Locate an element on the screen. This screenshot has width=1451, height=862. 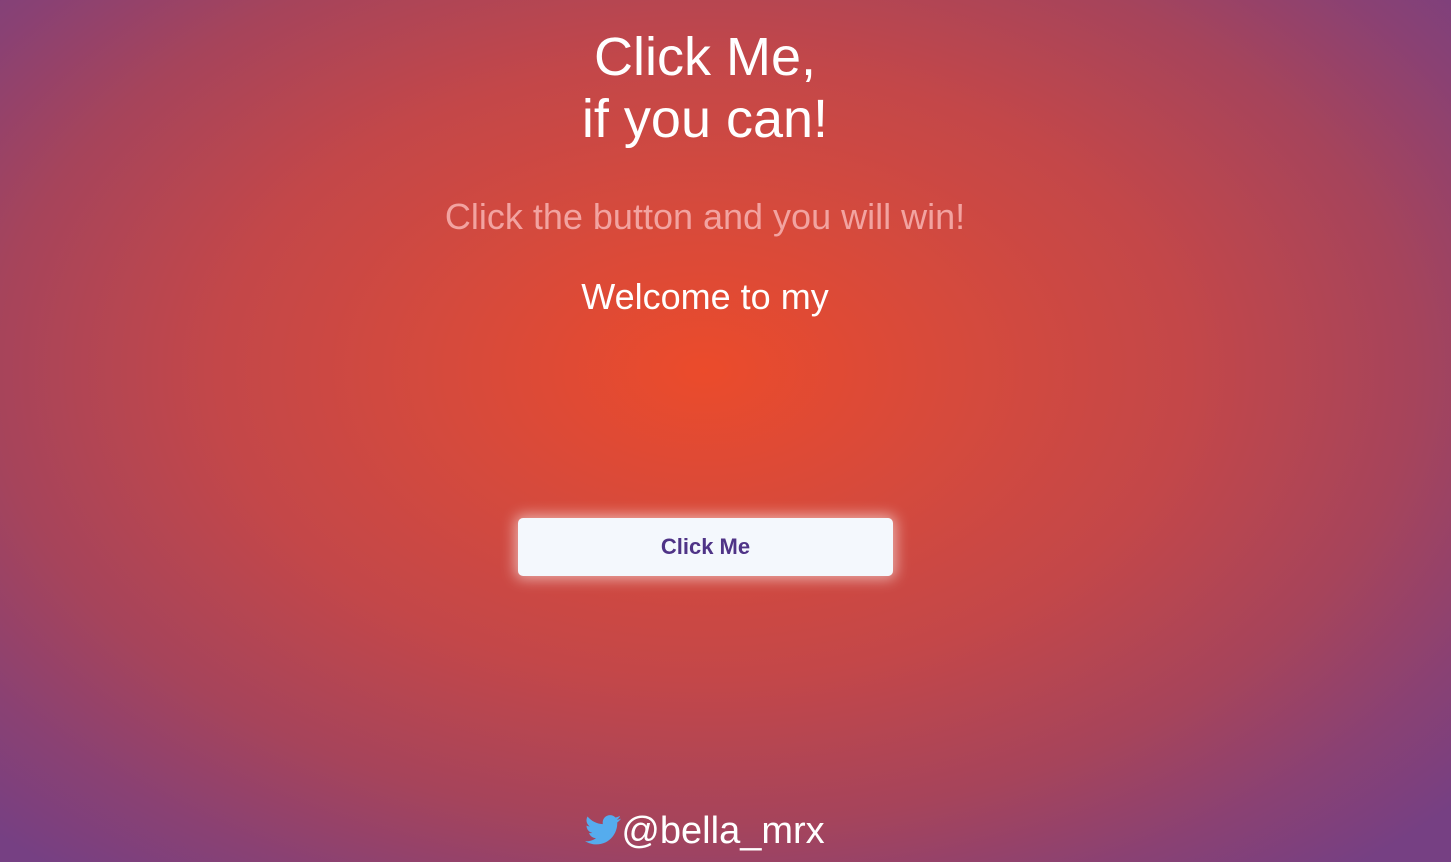
page-title: Click Me, if you can! is located at coordinates (705, 88).